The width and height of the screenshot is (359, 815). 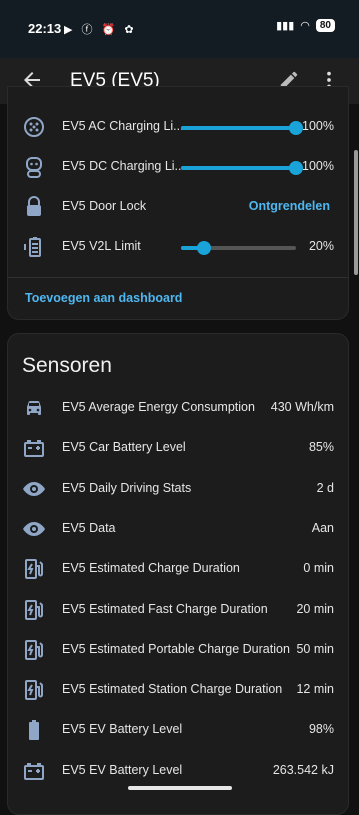 I want to click on sensor-row: EV5 Data Aan, so click(x=178, y=529).